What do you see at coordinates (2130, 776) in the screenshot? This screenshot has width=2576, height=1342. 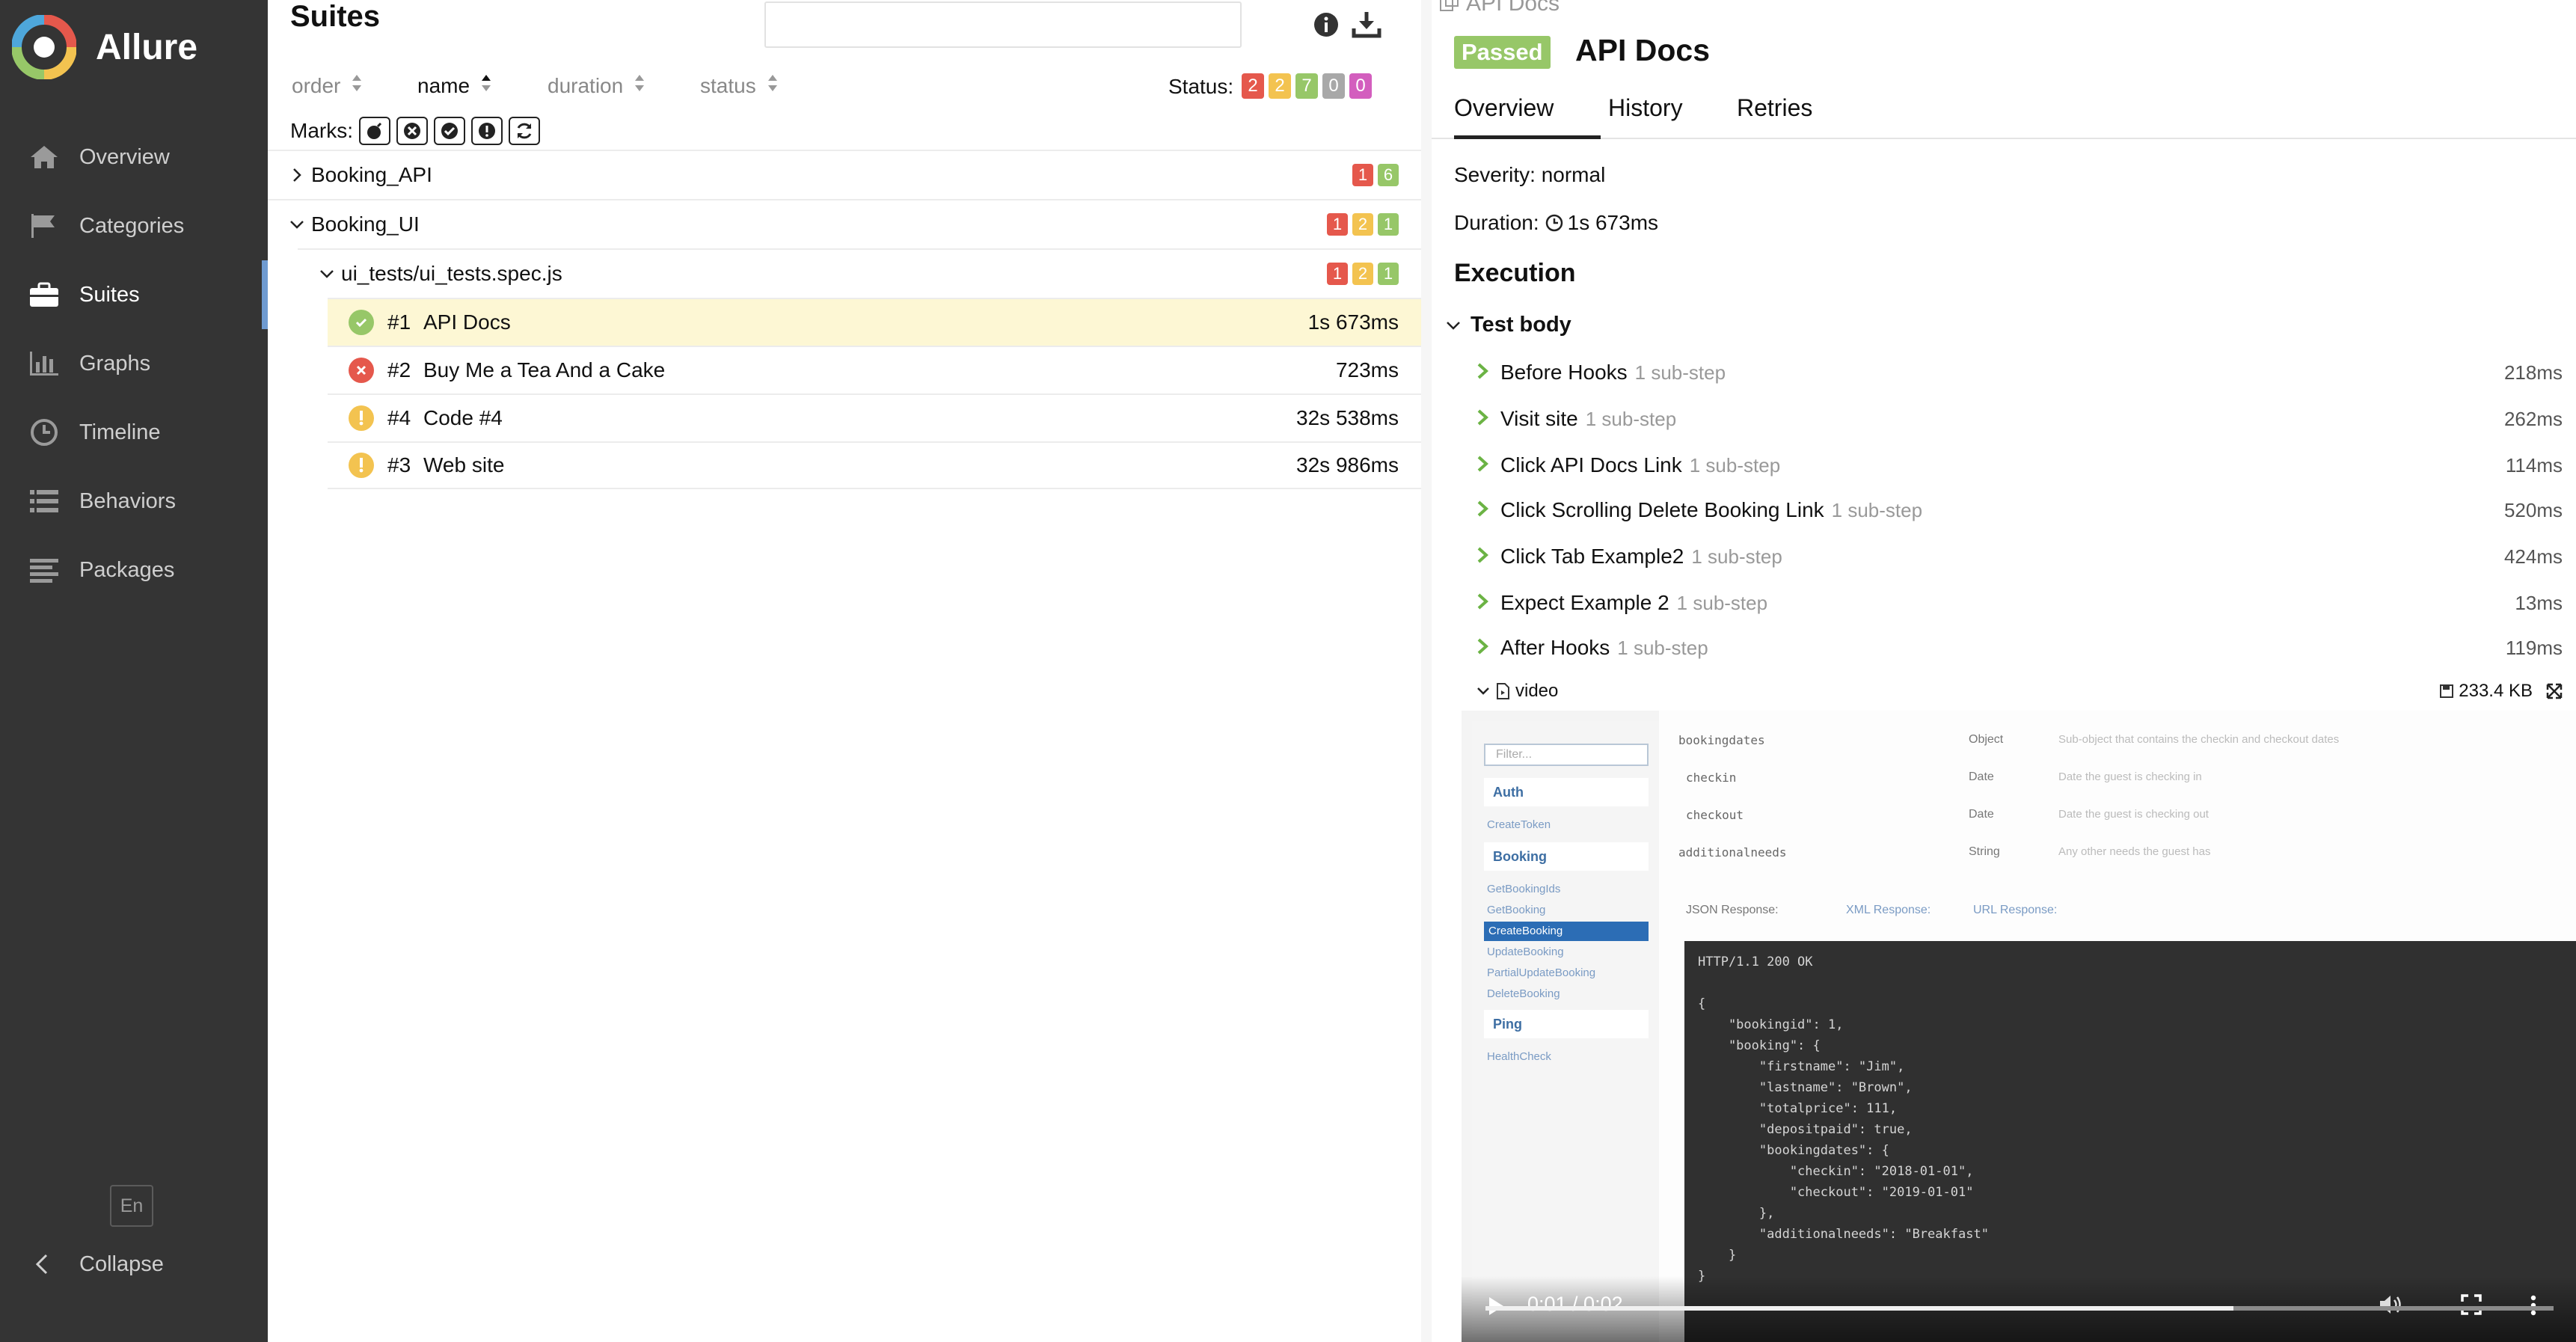 I see `video-desc: Date the guest is checking in` at bounding box center [2130, 776].